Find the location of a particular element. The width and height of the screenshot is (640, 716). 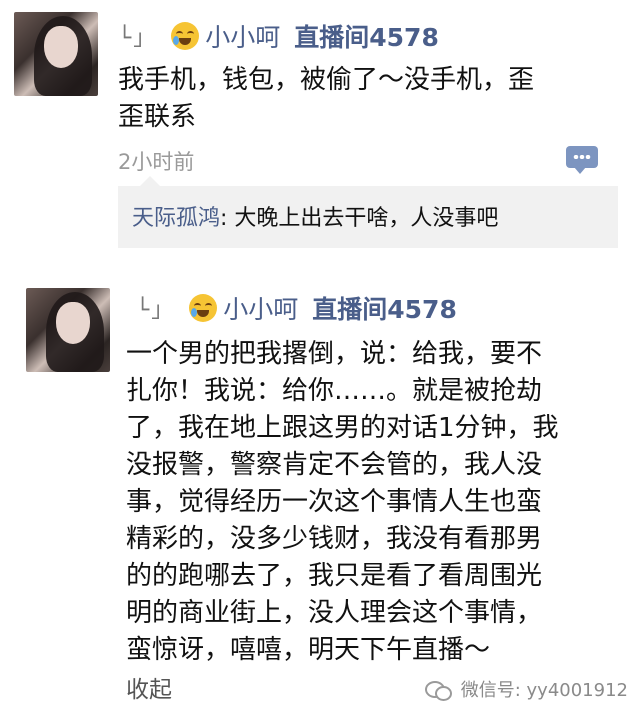

post-line: 明的商业街上，没人理会这个事情， is located at coordinates (334, 613).